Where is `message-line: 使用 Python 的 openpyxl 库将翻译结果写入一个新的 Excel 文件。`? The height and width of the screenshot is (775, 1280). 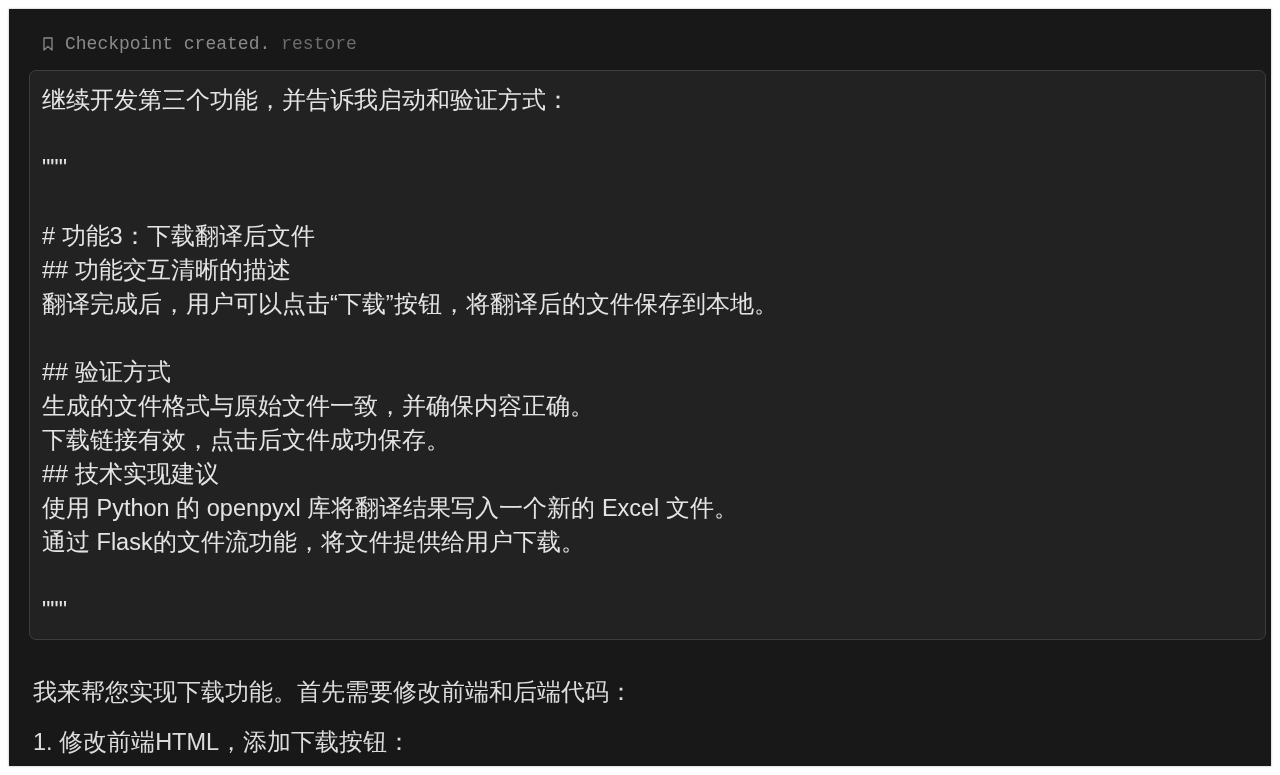 message-line: 使用 Python 的 openpyxl 库将翻译结果写入一个新的 Excel 文件。 is located at coordinates (390, 508).